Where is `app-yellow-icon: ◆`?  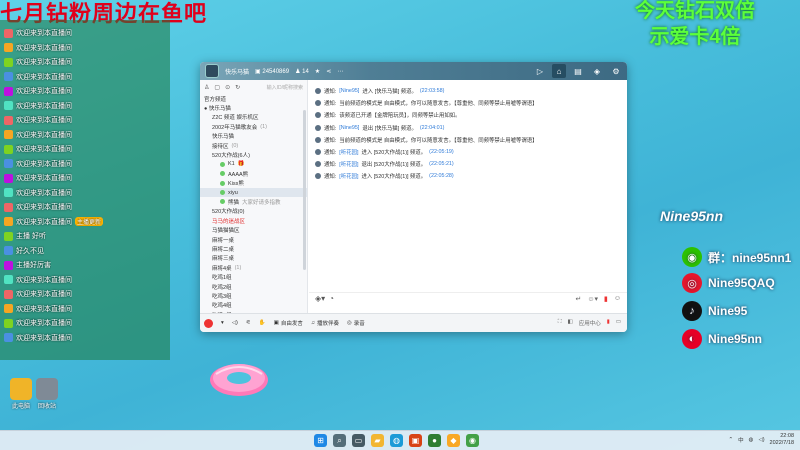 app-yellow-icon: ◆ is located at coordinates (453, 440).